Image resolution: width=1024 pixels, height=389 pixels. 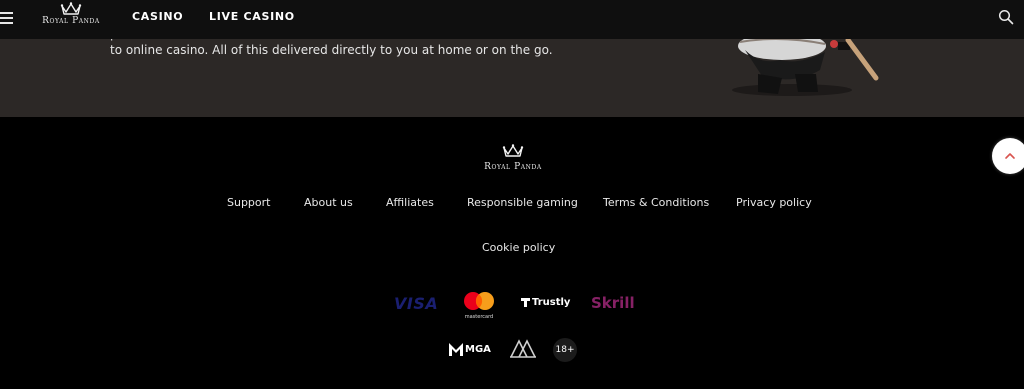 I want to click on scroll-to-top-button, so click(x=1008, y=156).